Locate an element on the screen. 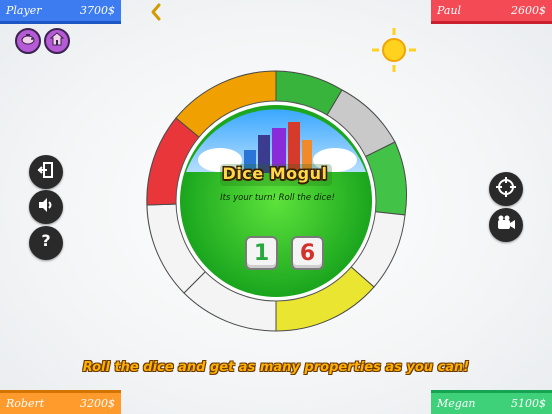  die-2: 6 is located at coordinates (307, 253).